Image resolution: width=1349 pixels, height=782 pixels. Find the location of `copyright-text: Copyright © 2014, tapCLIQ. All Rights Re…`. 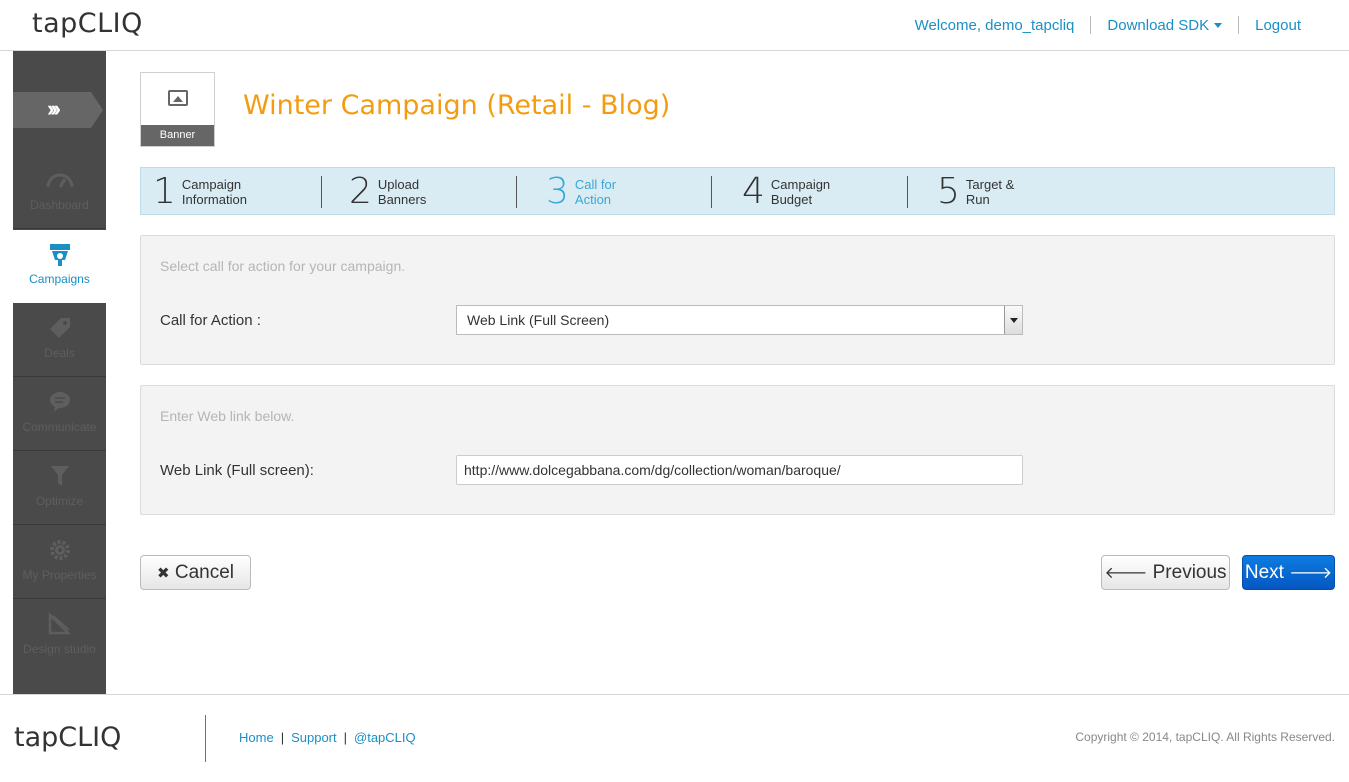

copyright-text: Copyright © 2014, tapCLIQ. All Rights Re… is located at coordinates (1205, 737).